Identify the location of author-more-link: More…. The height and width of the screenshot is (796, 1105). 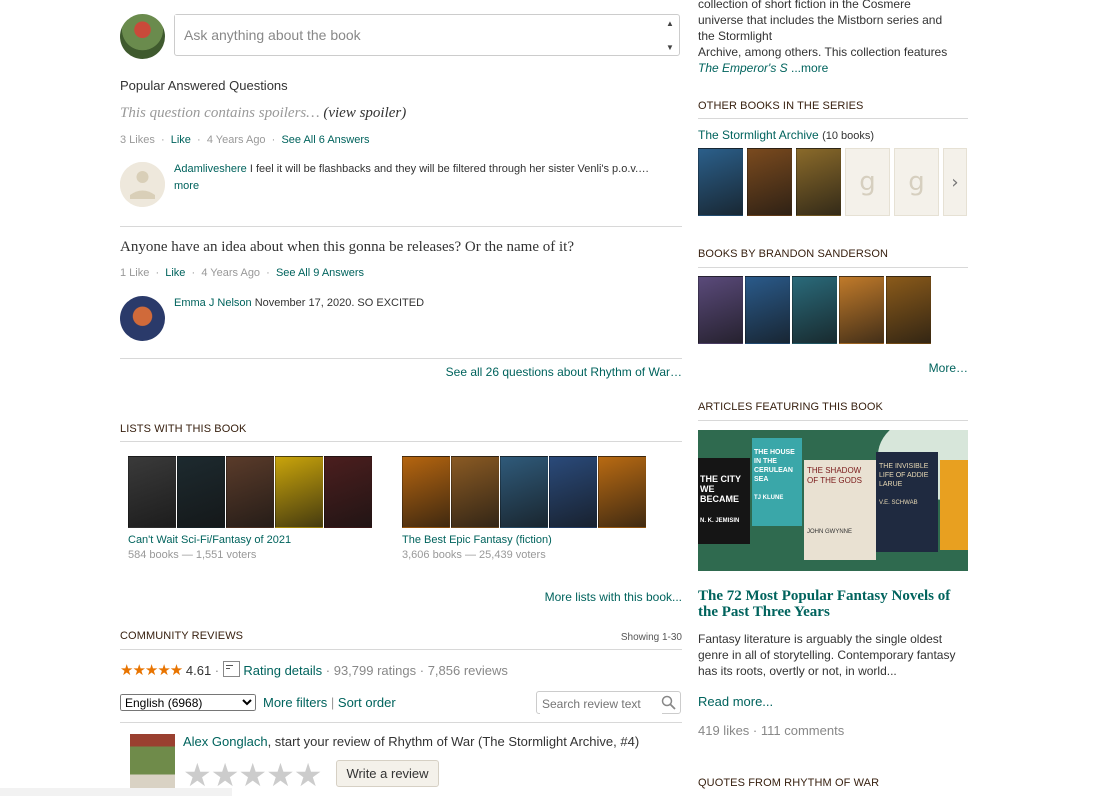
(948, 368).